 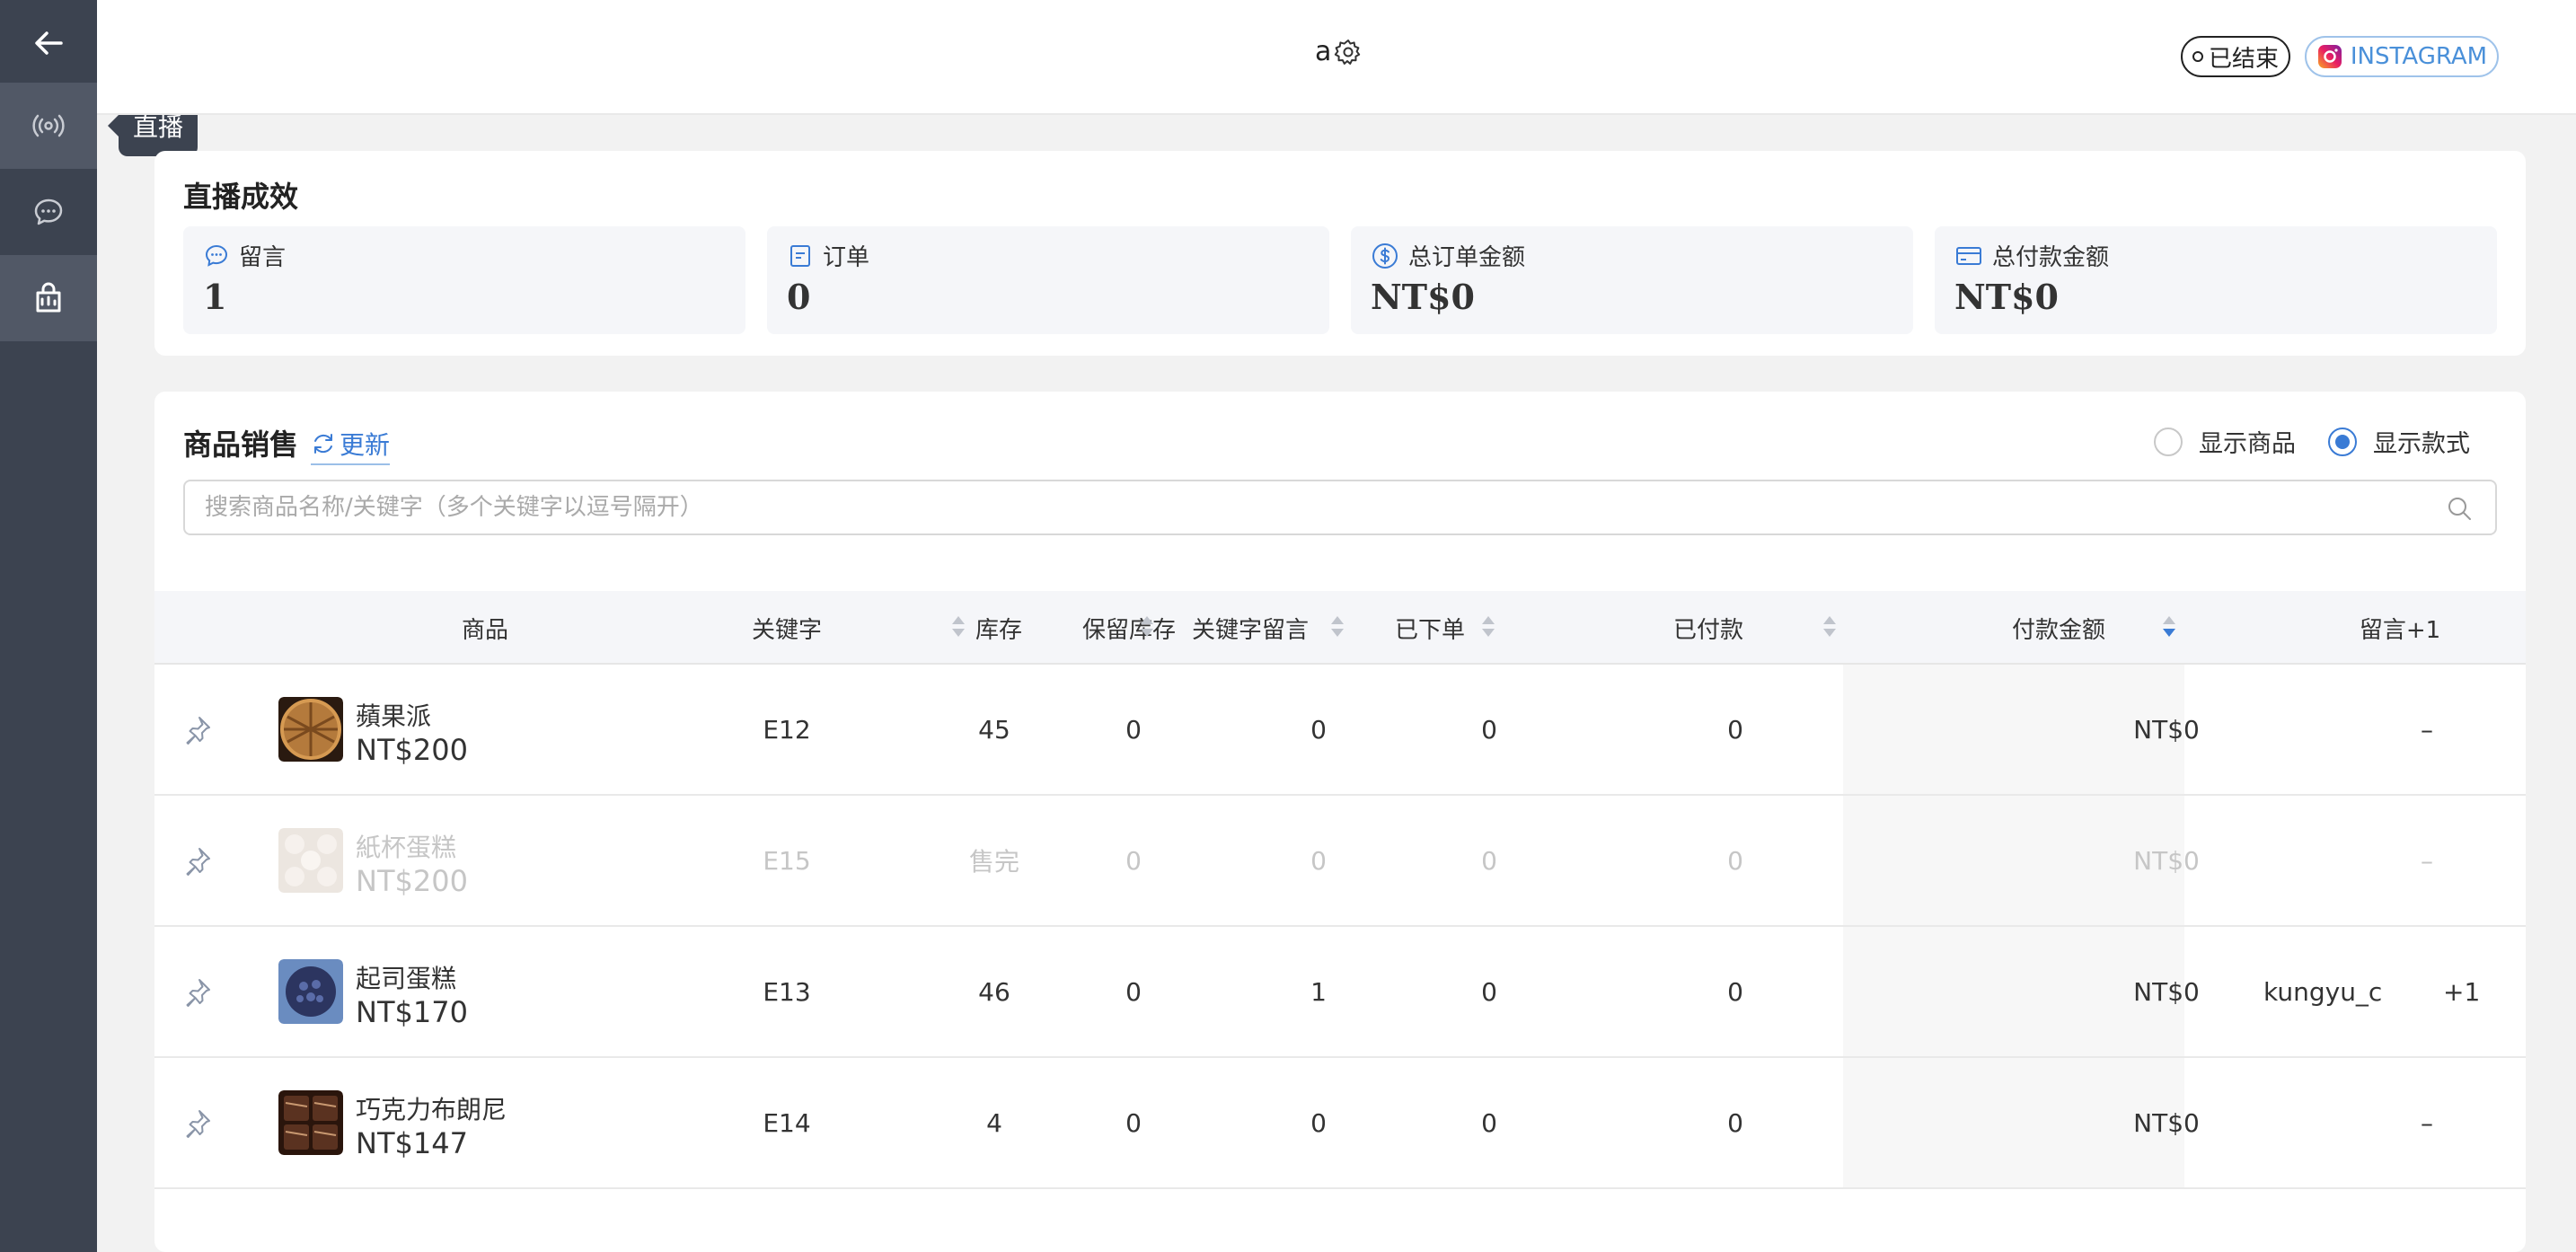 What do you see at coordinates (1489, 729) in the screenshot?
I see `cell-ordered: 0` at bounding box center [1489, 729].